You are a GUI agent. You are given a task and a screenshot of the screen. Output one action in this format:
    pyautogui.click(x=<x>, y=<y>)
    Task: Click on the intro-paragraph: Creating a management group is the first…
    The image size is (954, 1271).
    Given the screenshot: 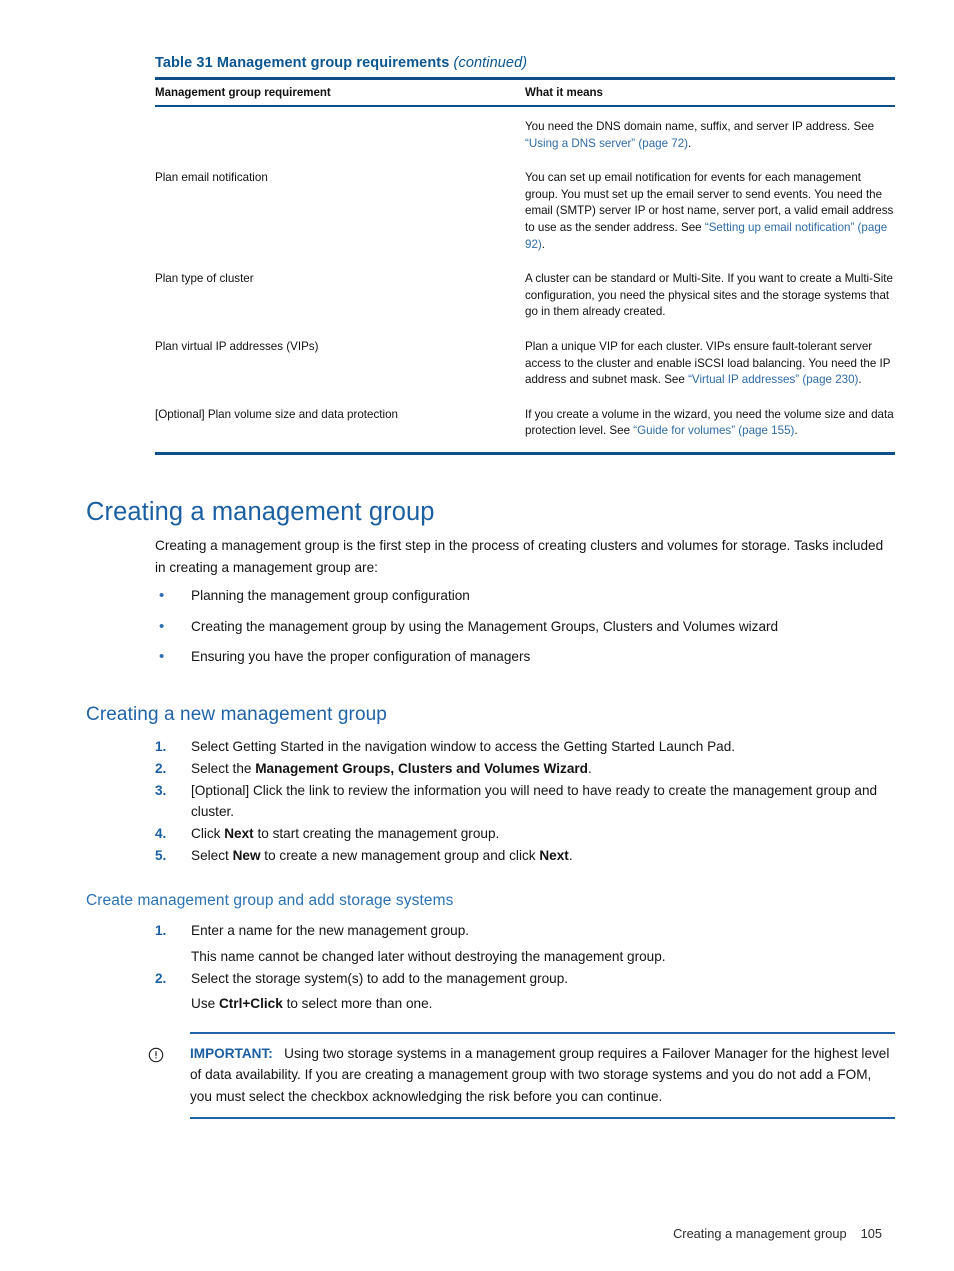 What is the action you would take?
    pyautogui.click(x=519, y=556)
    